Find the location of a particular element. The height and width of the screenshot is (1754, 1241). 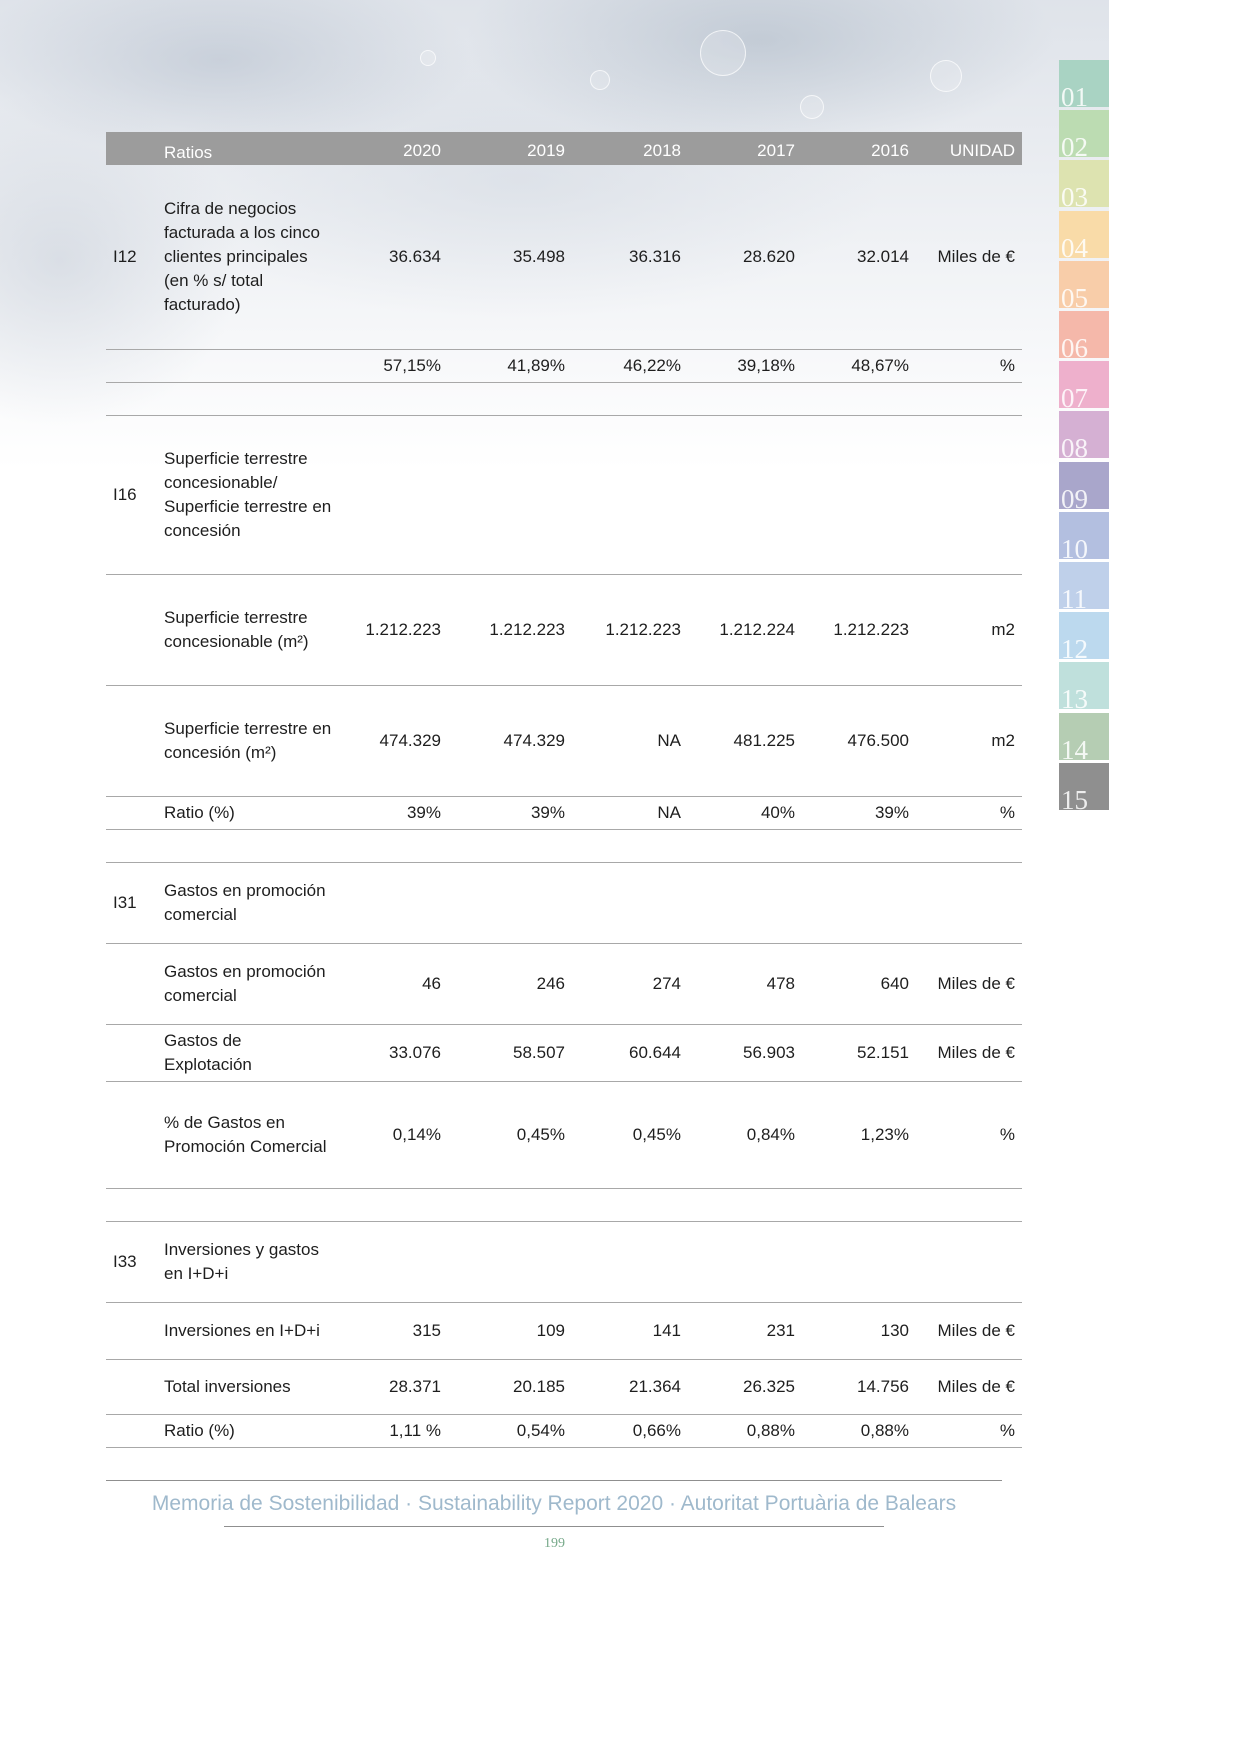

chapter-tab-04: 04 is located at coordinates (1084, 234).